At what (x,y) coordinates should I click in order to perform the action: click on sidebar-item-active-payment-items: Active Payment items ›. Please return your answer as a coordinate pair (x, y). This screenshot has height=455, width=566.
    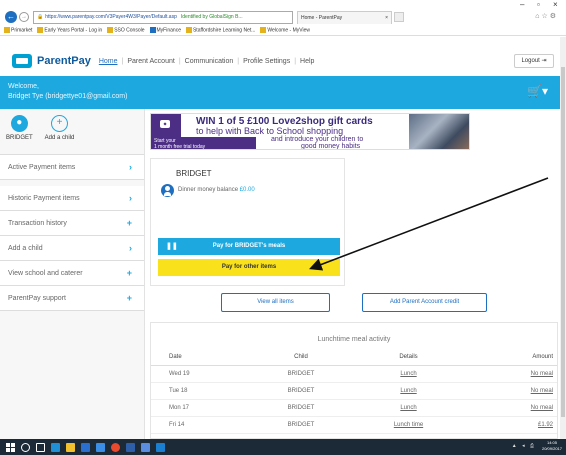
    Looking at the image, I should click on (72, 167).